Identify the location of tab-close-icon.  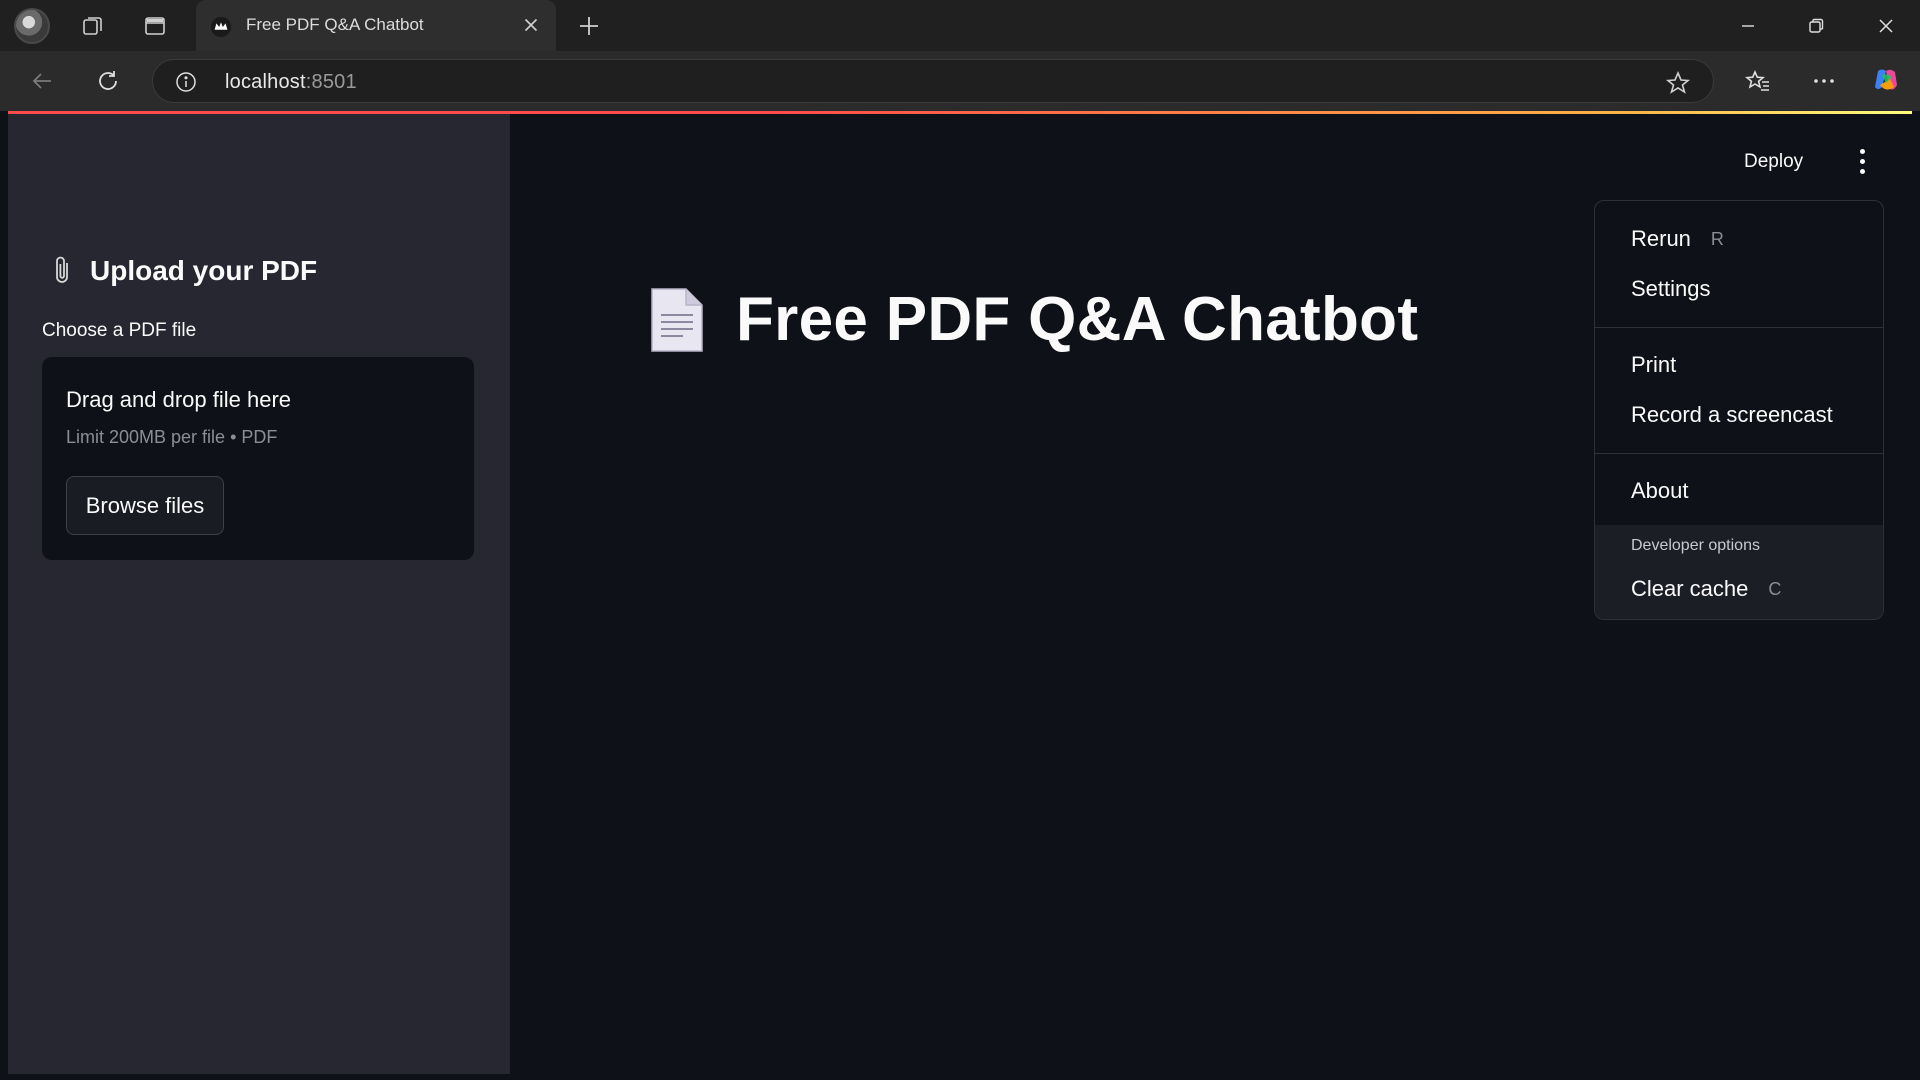
(531, 25).